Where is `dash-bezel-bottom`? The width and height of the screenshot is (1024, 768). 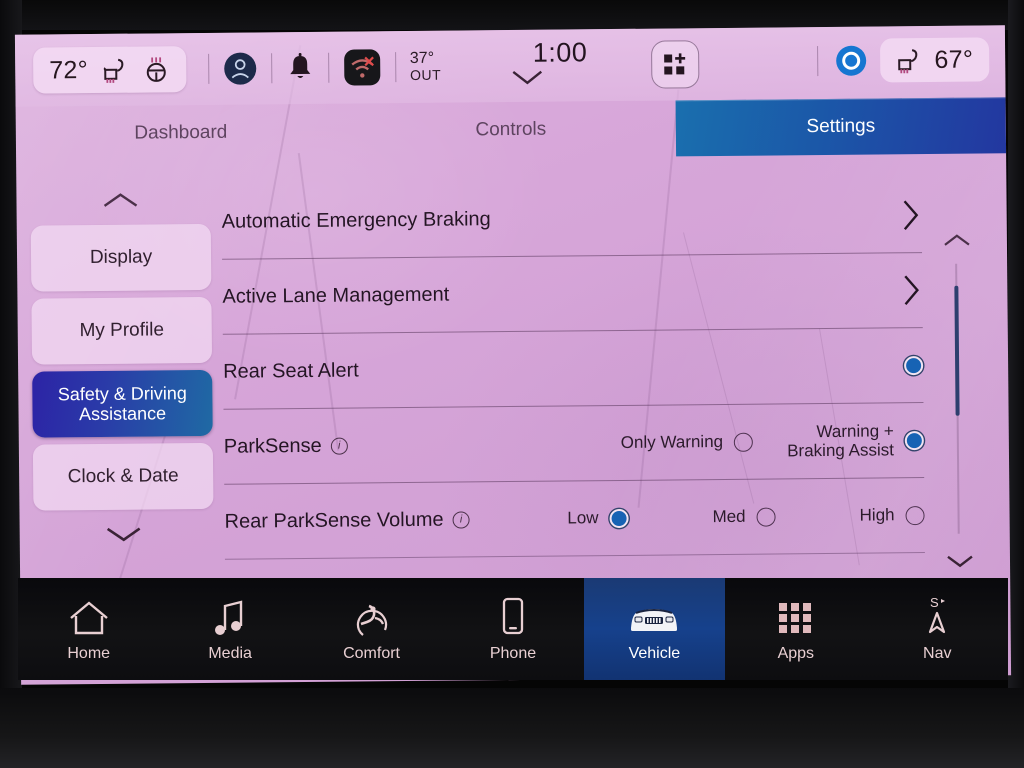 dash-bezel-bottom is located at coordinates (512, 728).